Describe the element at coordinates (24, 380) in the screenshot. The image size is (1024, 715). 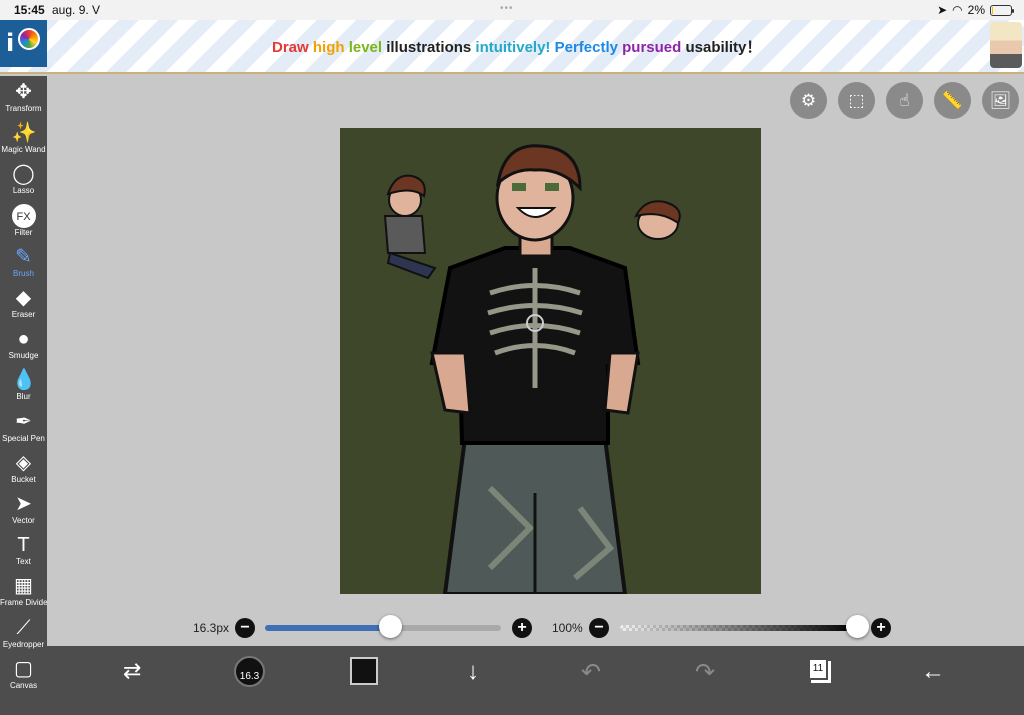
I see `blur-drop-icon: 💧` at that location.